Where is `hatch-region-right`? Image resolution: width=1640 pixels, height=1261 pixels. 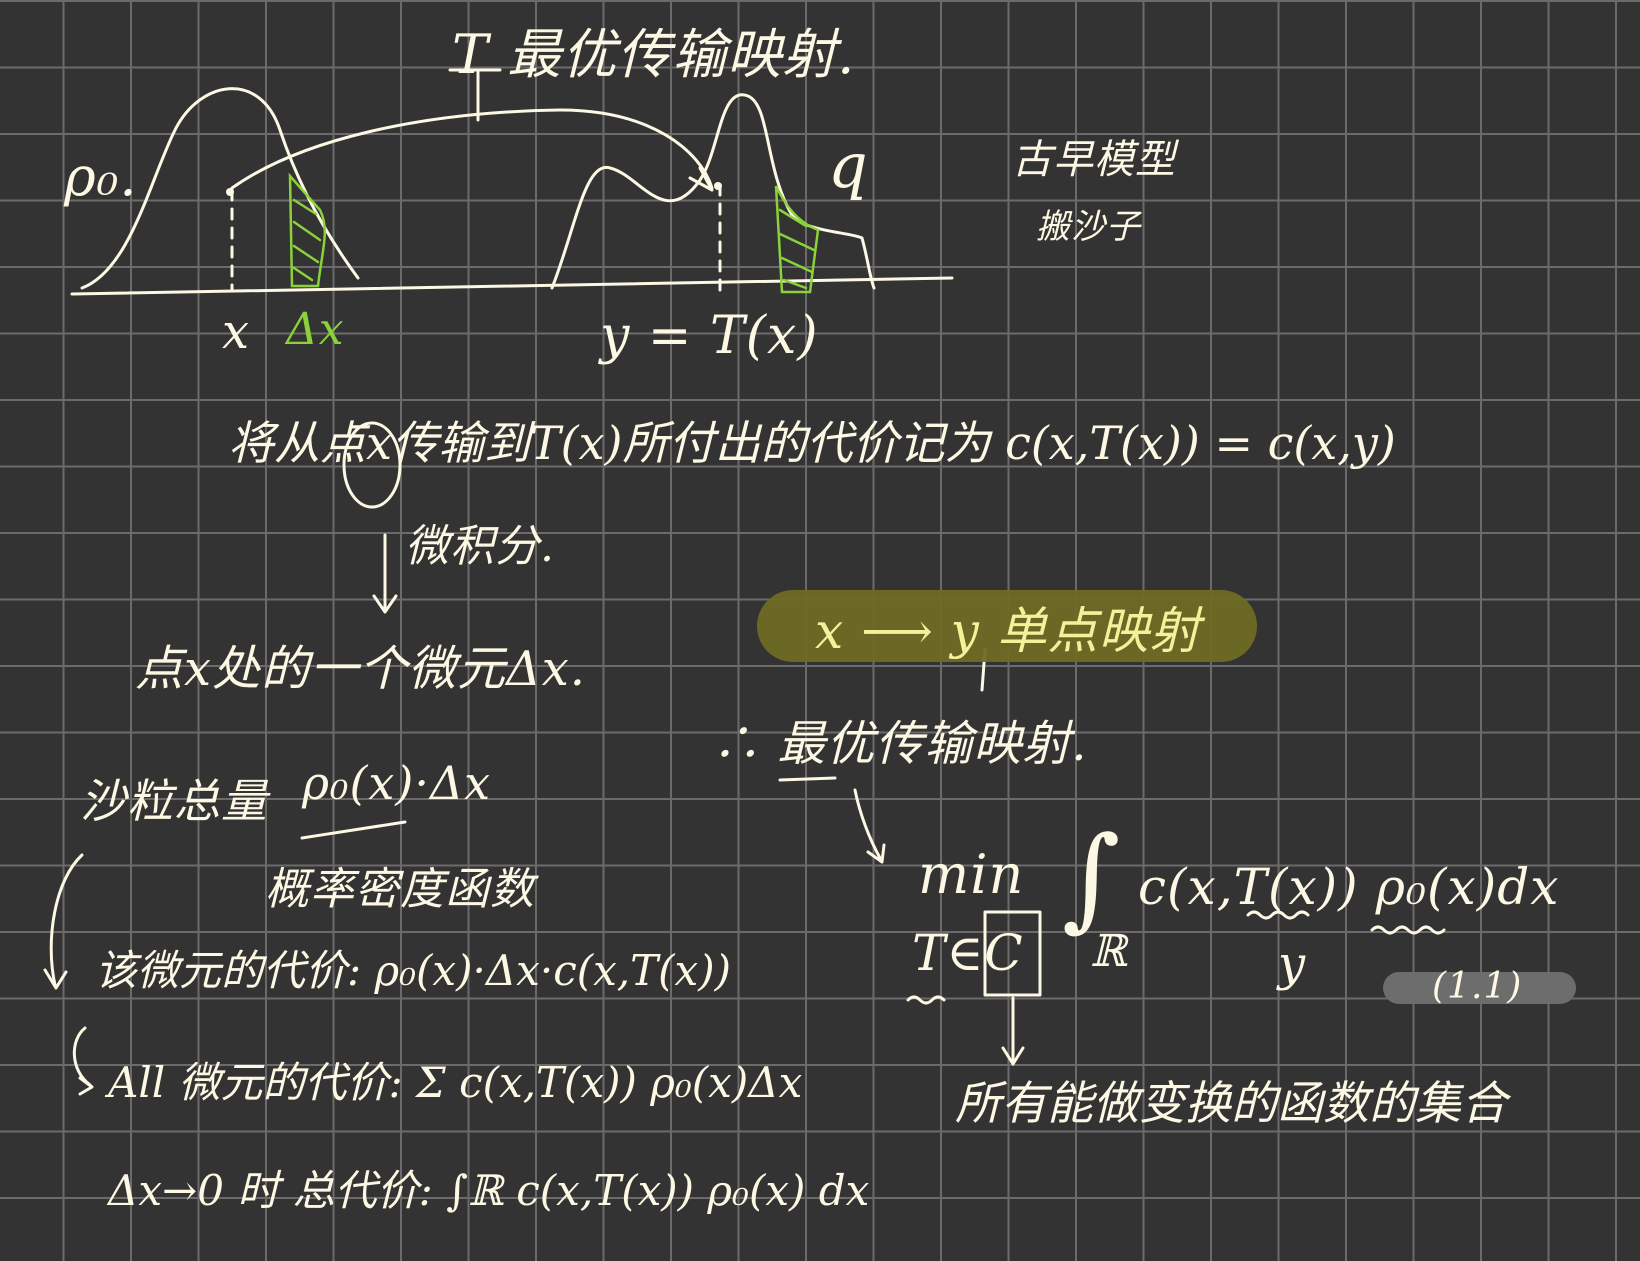
hatch-region-right is located at coordinates (797, 239).